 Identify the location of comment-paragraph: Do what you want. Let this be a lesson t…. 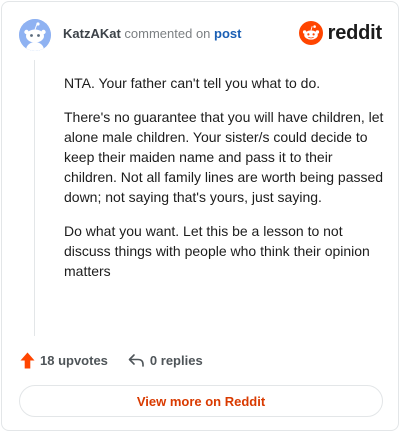
(217, 251).